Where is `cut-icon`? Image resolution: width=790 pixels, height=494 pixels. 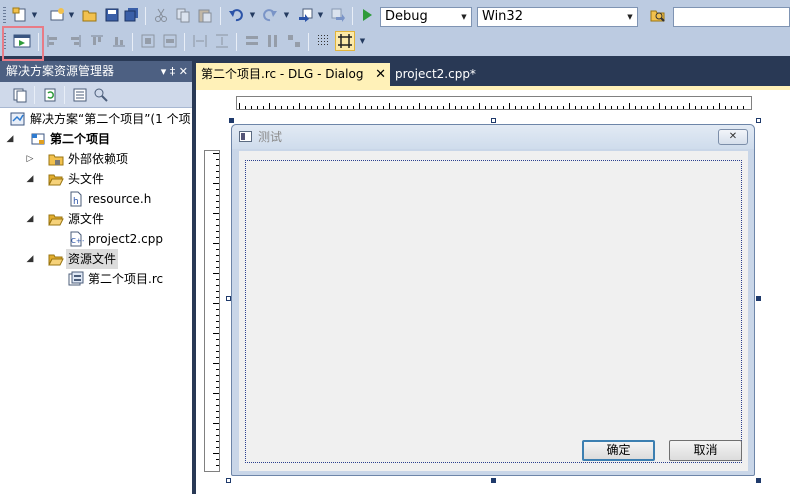 cut-icon is located at coordinates (161, 15).